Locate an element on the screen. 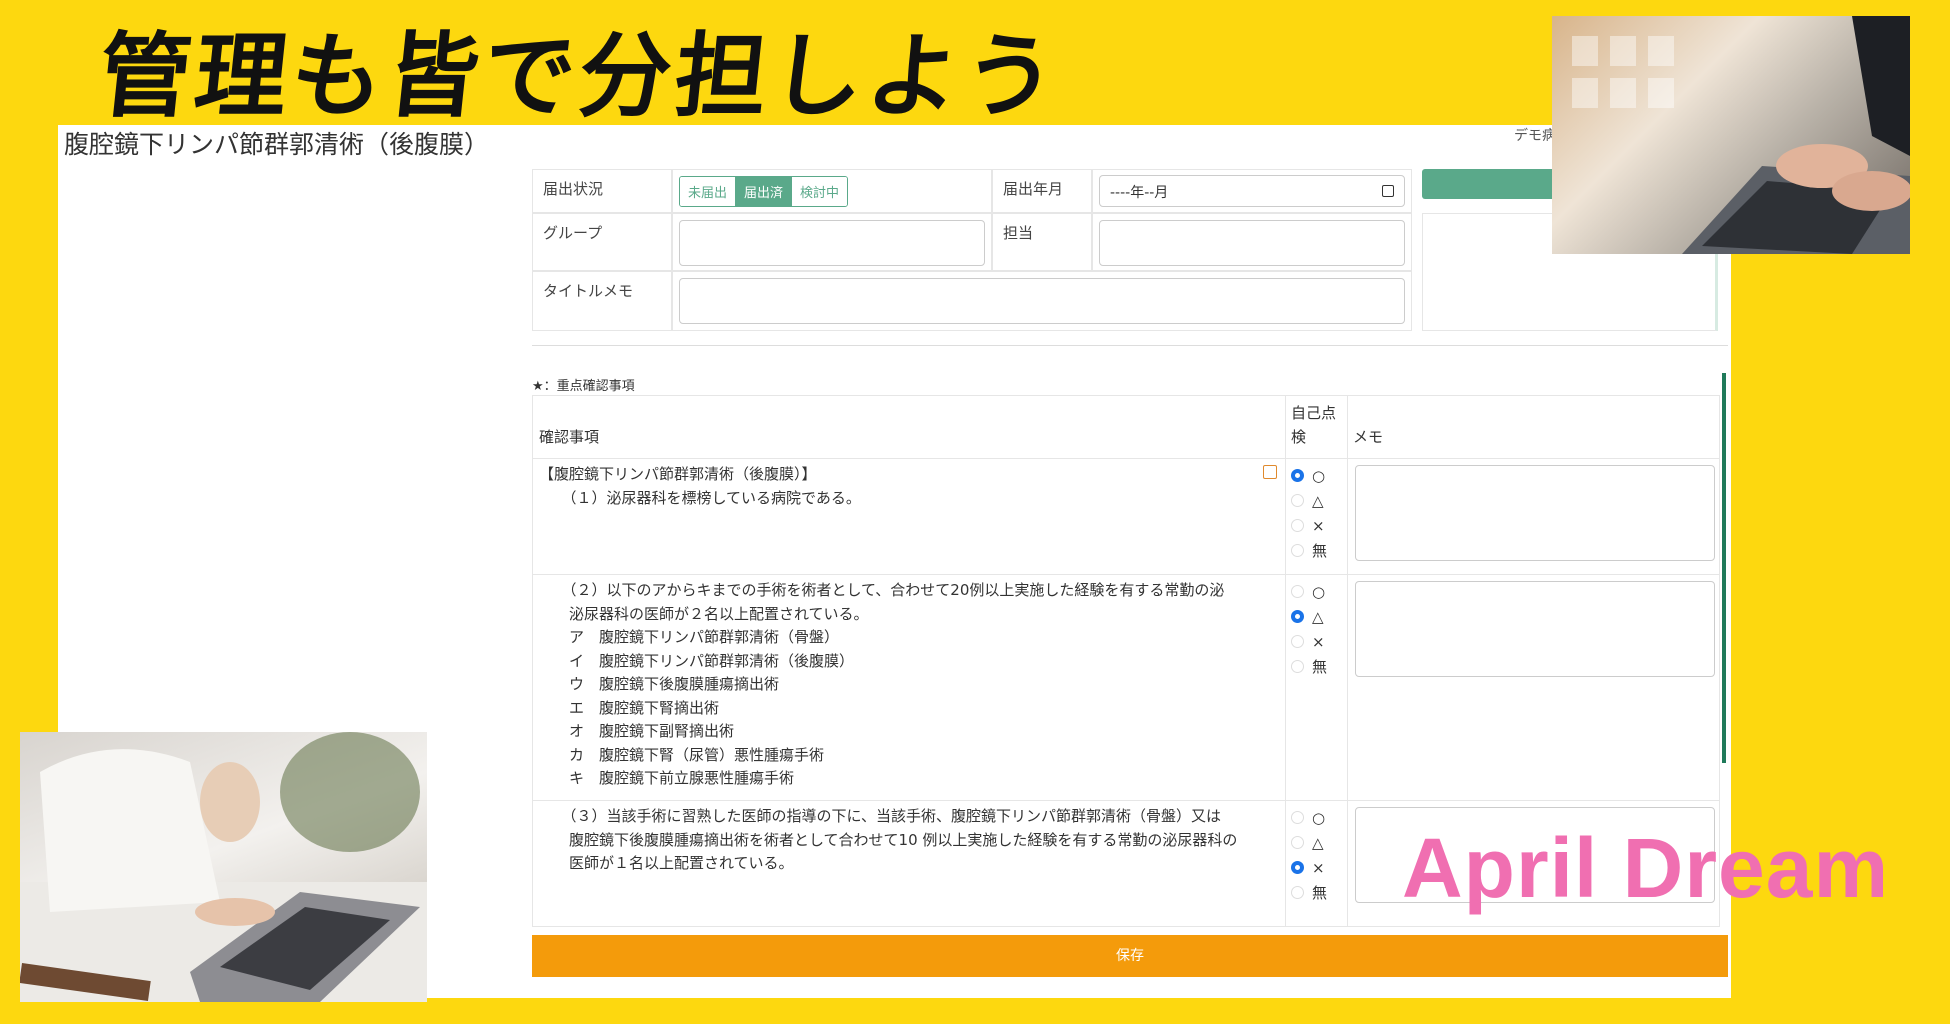 This screenshot has height=1024, width=1950. group-cell is located at coordinates (832, 242).